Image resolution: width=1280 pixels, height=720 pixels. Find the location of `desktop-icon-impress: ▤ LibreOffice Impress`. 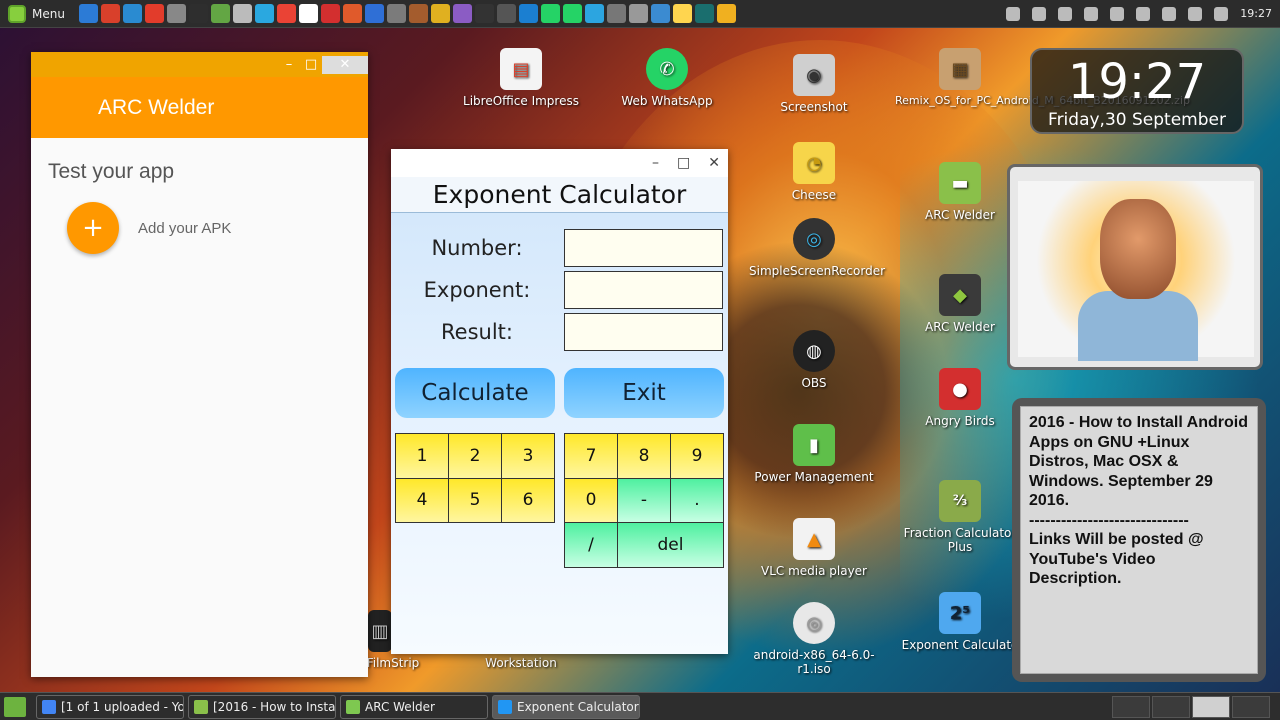

desktop-icon-impress: ▤ LibreOffice Impress is located at coordinates (521, 78).